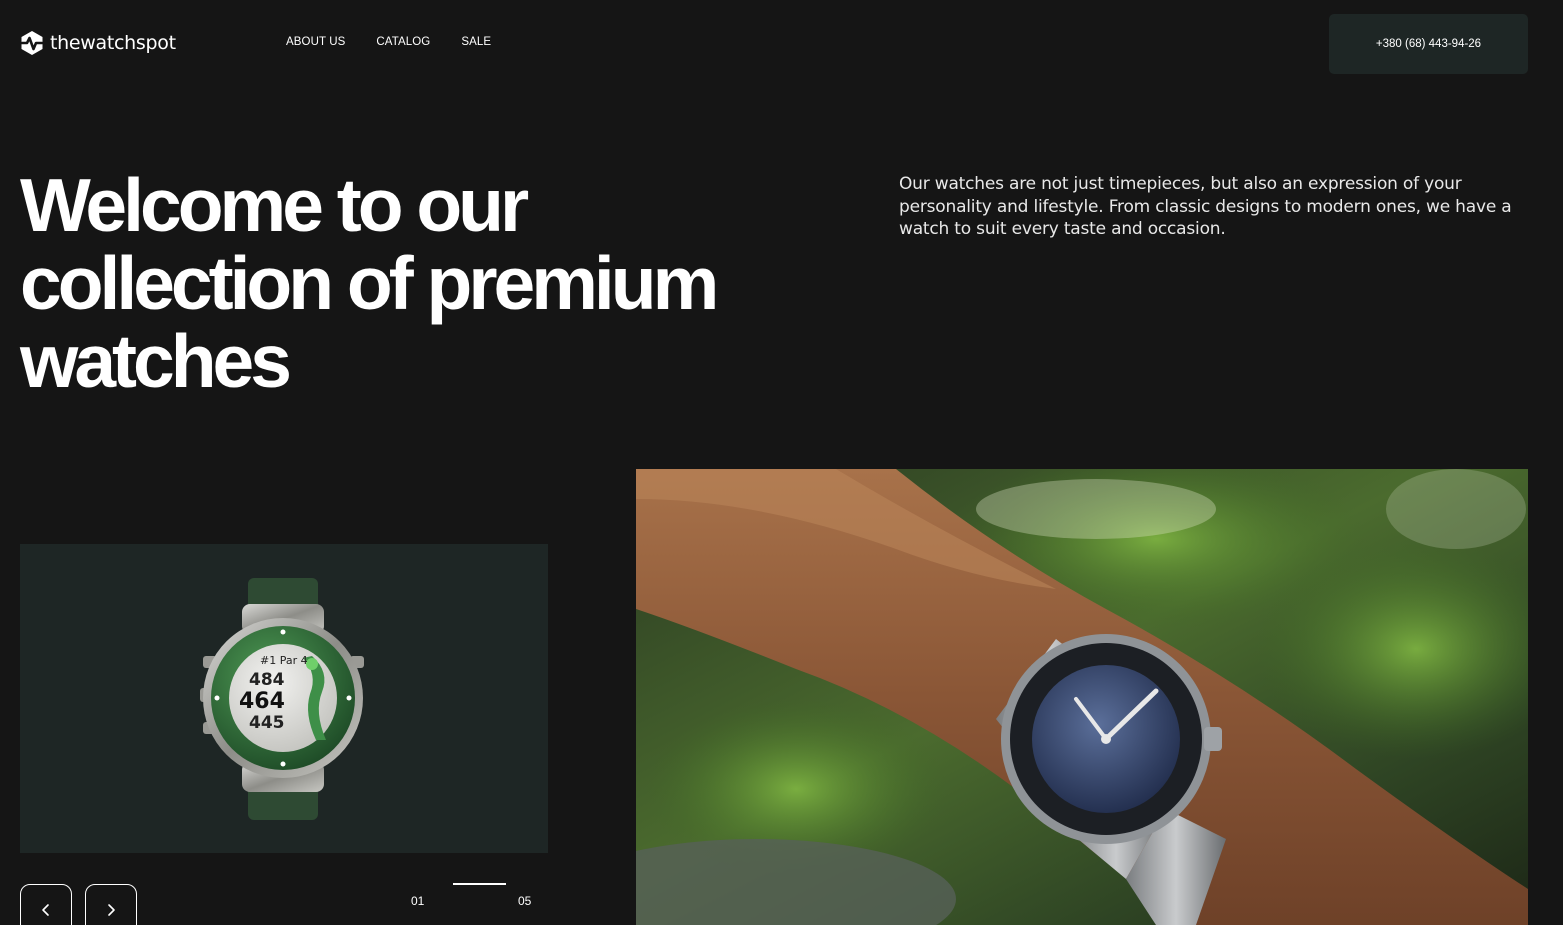 This screenshot has width=1563, height=925. I want to click on nav-about-us: ABOUT US, so click(315, 42).